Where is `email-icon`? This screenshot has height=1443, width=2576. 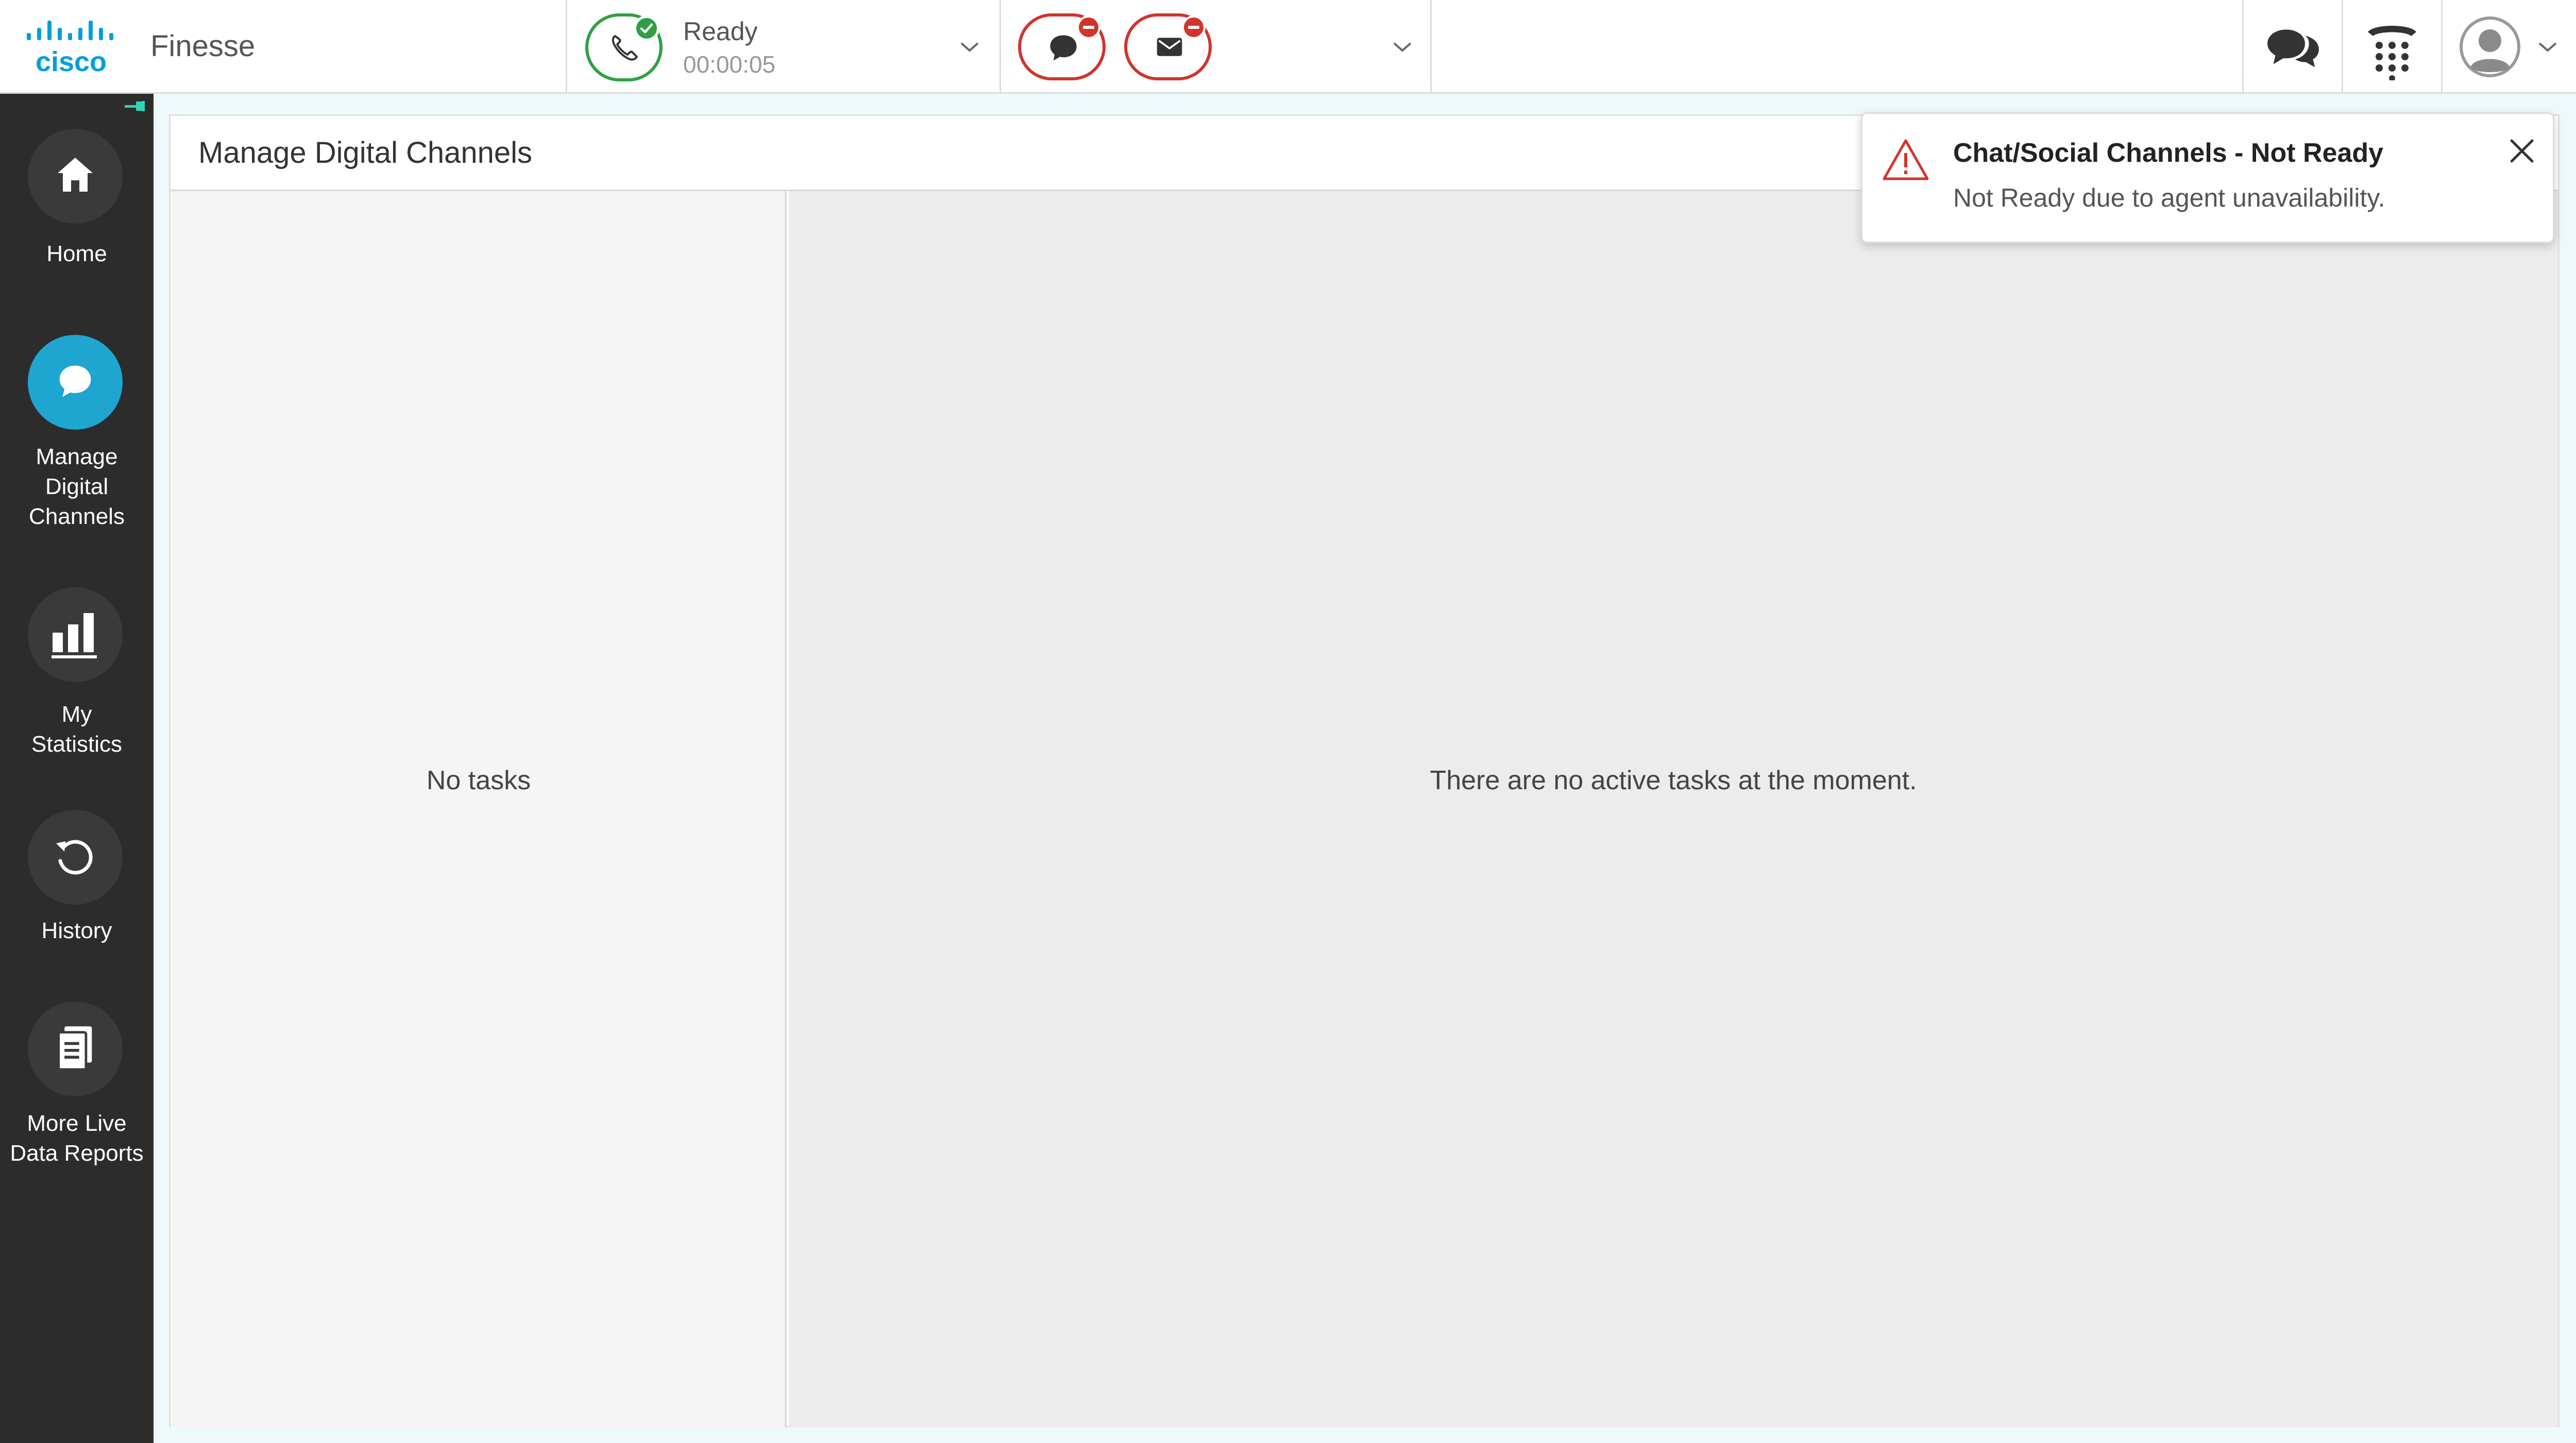 email-icon is located at coordinates (1169, 47).